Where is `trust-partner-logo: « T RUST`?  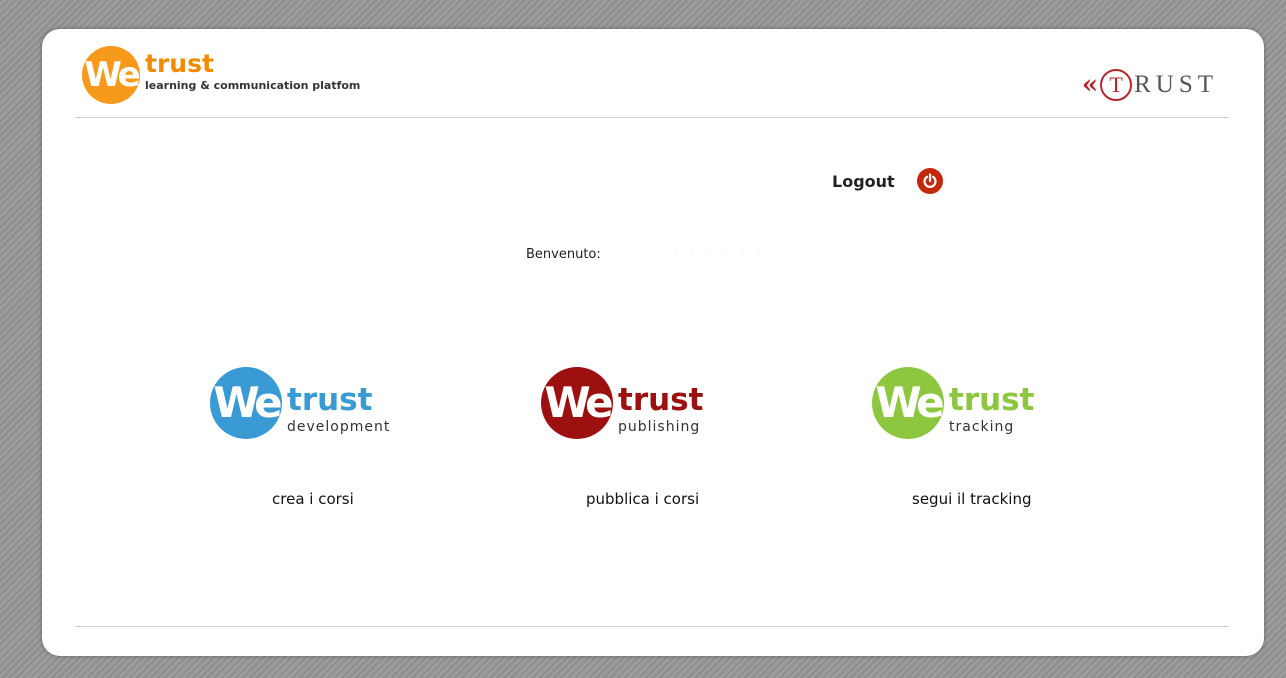 trust-partner-logo: « T RUST is located at coordinates (1150, 85).